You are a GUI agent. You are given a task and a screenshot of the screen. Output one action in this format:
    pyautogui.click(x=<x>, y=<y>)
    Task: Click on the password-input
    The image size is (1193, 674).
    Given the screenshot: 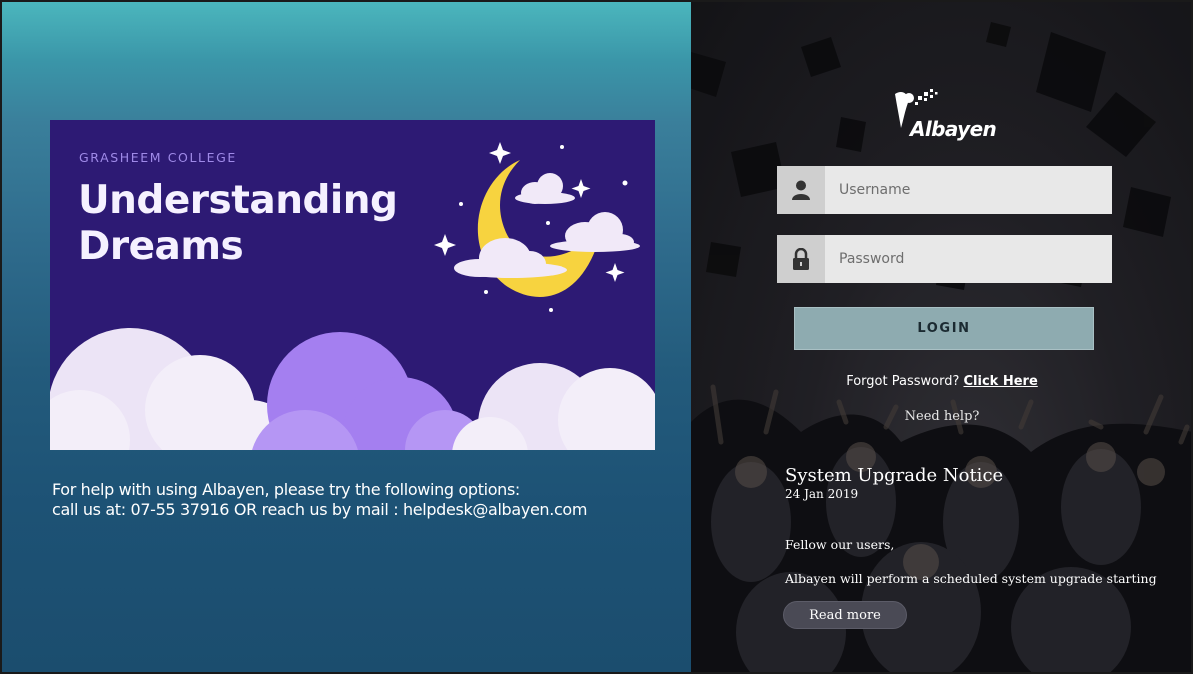 What is the action you would take?
    pyautogui.click(x=968, y=259)
    